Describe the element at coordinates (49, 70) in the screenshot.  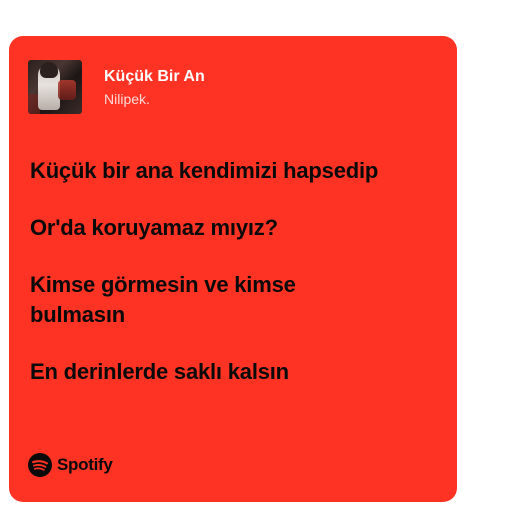
I see `cover-figure-hair` at that location.